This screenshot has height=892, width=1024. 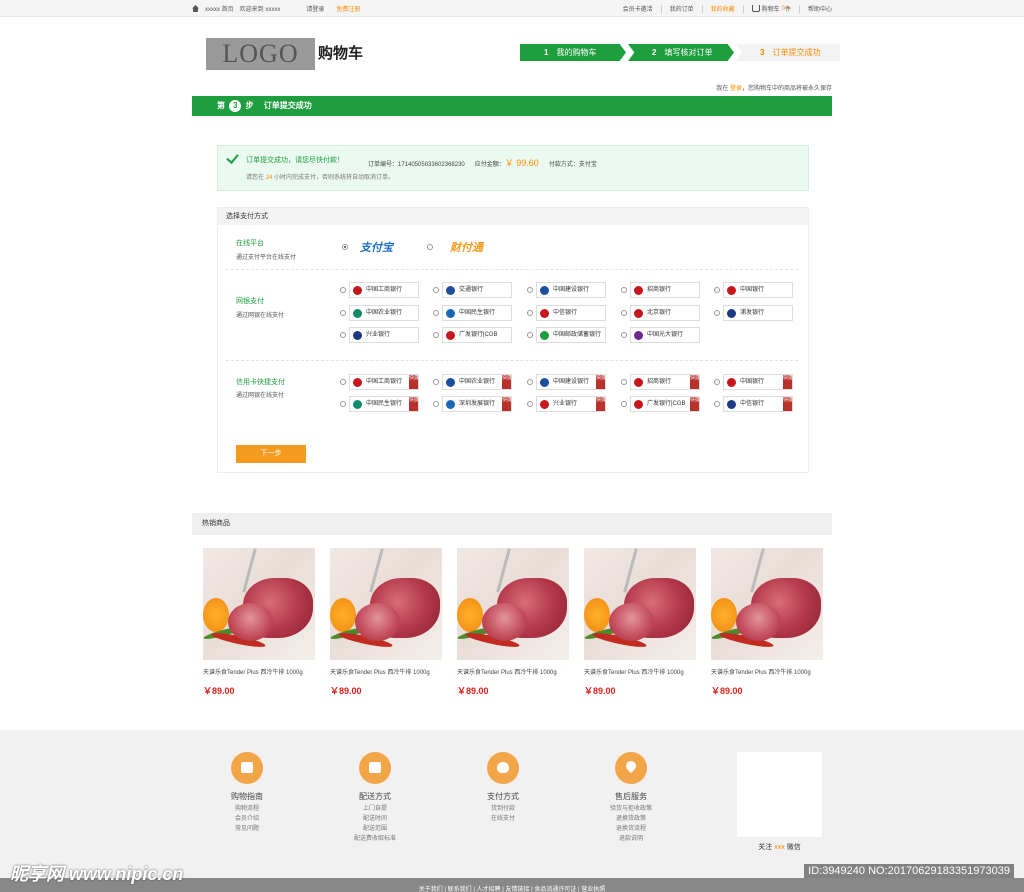 I want to click on netbank-bank-13: 中国光大银行, so click(x=665, y=335).